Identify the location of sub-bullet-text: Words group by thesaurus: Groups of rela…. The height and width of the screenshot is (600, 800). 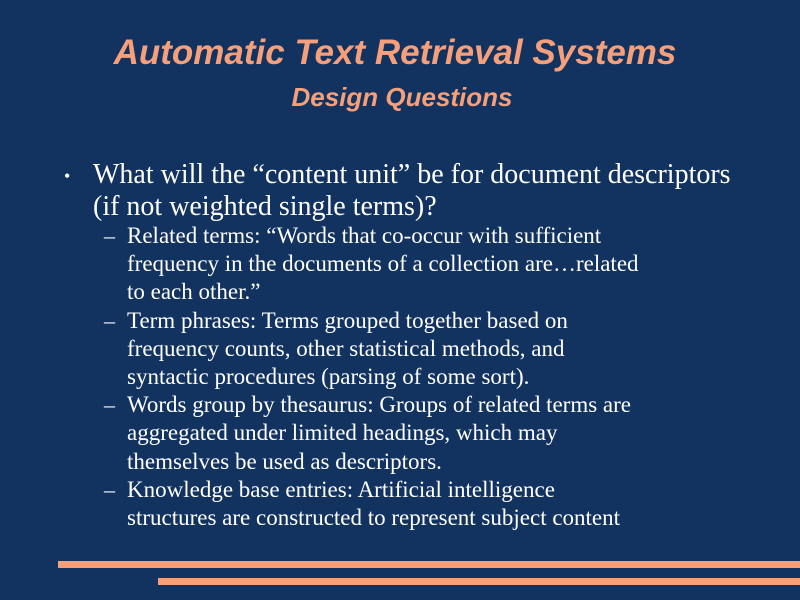
(379, 433).